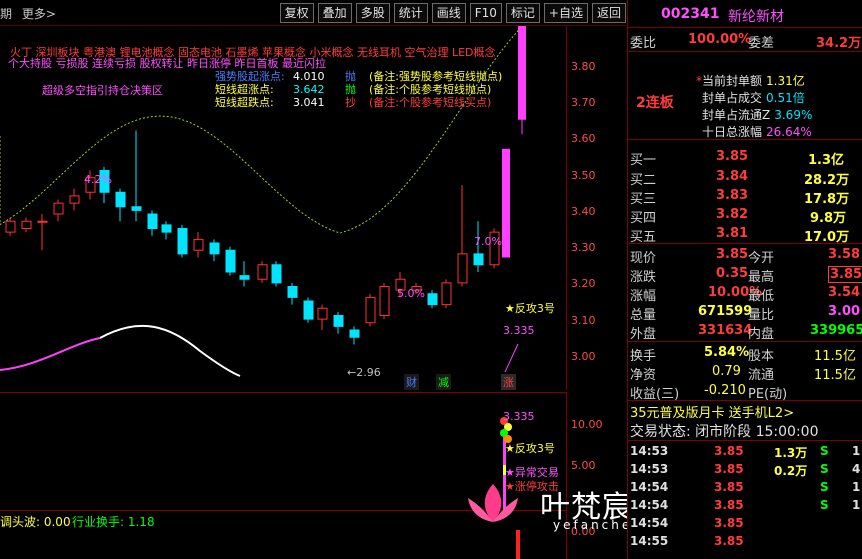 The width and height of the screenshot is (862, 559). What do you see at coordinates (745, 452) in the screenshot?
I see `tick-row: 14:53 3.85 1.3万 S 1` at bounding box center [745, 452].